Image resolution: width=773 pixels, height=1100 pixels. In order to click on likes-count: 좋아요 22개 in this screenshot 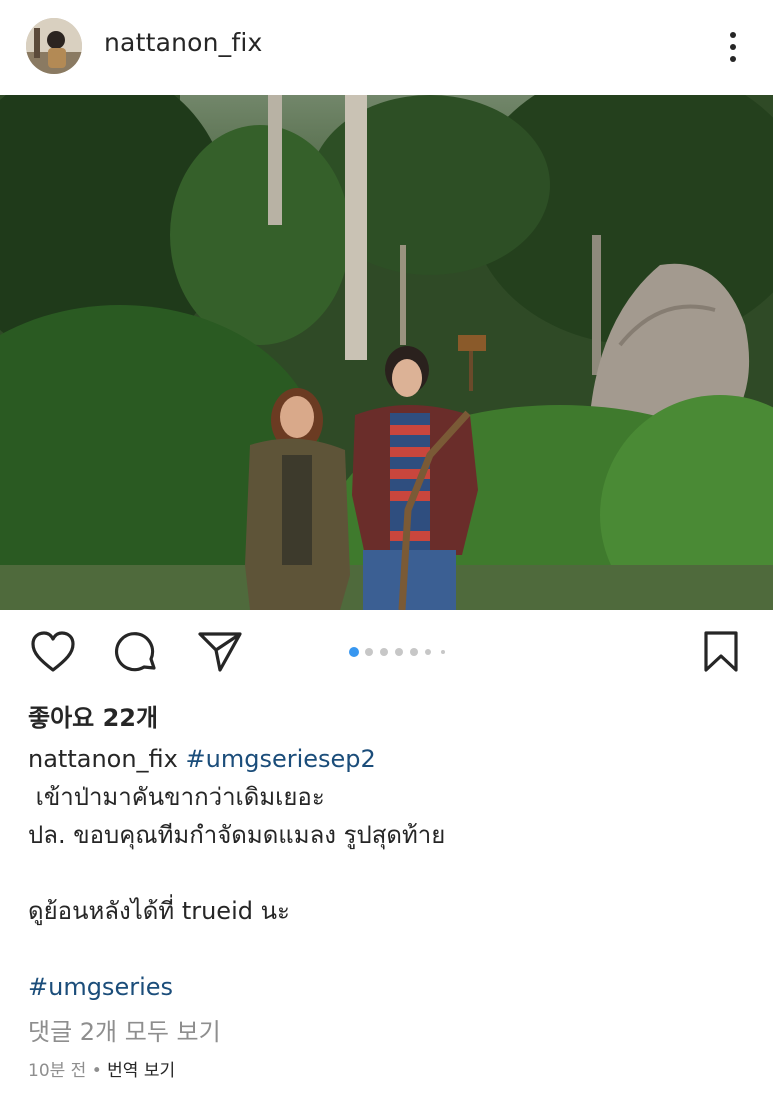, I will do `click(93, 715)`.